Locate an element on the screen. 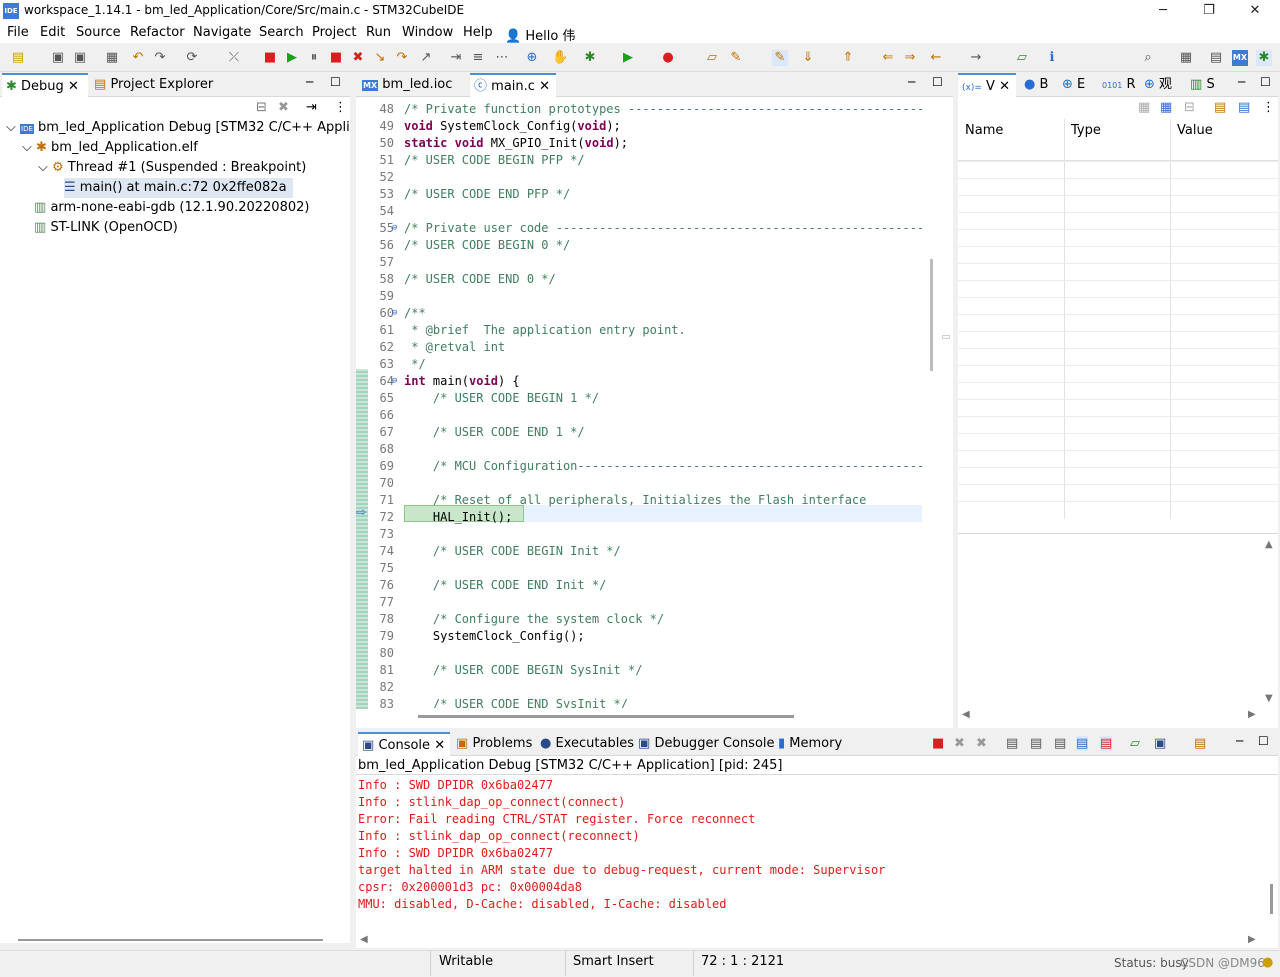 This screenshot has height=977, width=1280. close-button: ✕ is located at coordinates (1255, 11).